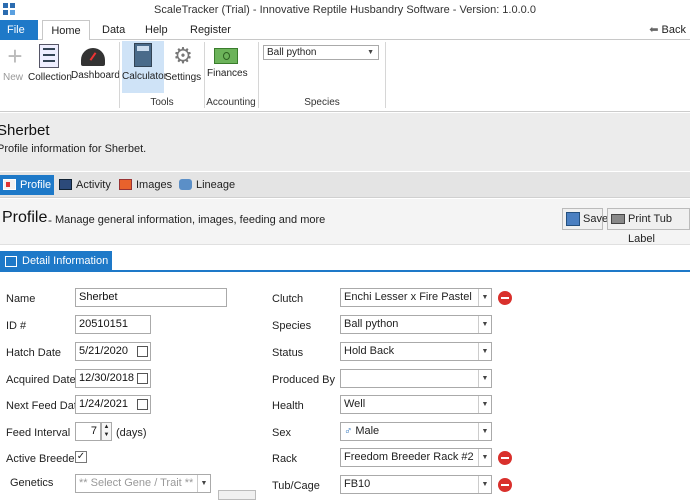  Describe the element at coordinates (107, 378) in the screenshot. I see `acquired-date-value: 12/30/2018` at that location.